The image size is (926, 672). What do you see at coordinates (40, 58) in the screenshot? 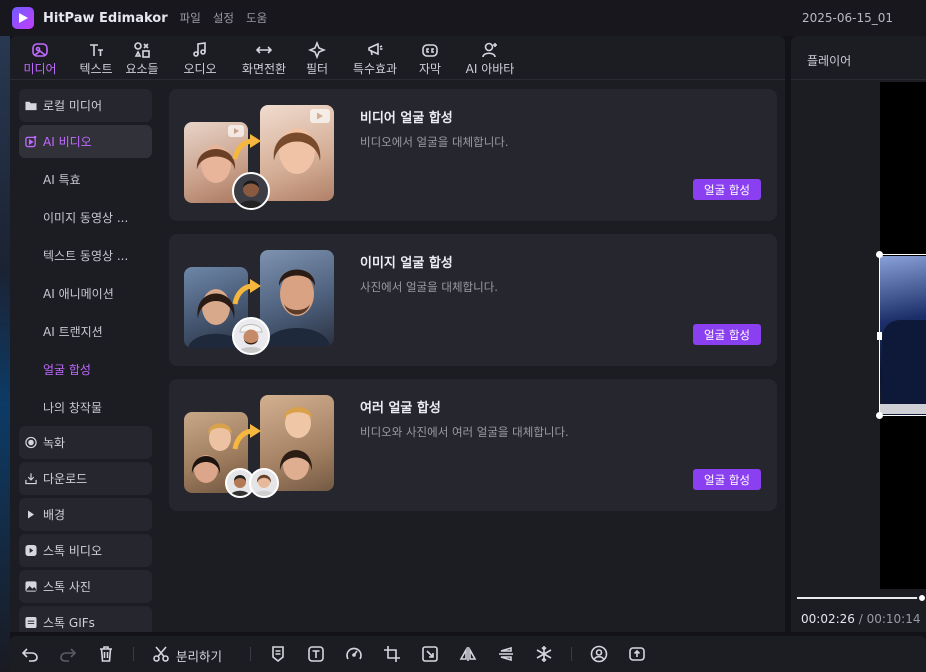
I see `tab-media: 미디어` at bounding box center [40, 58].